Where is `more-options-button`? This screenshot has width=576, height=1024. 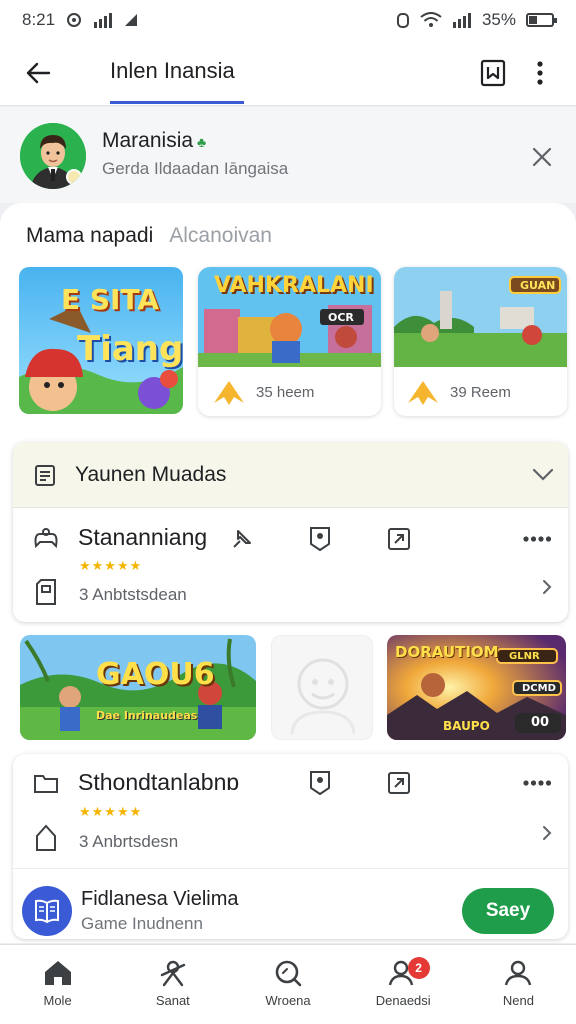 more-options-button is located at coordinates (540, 73).